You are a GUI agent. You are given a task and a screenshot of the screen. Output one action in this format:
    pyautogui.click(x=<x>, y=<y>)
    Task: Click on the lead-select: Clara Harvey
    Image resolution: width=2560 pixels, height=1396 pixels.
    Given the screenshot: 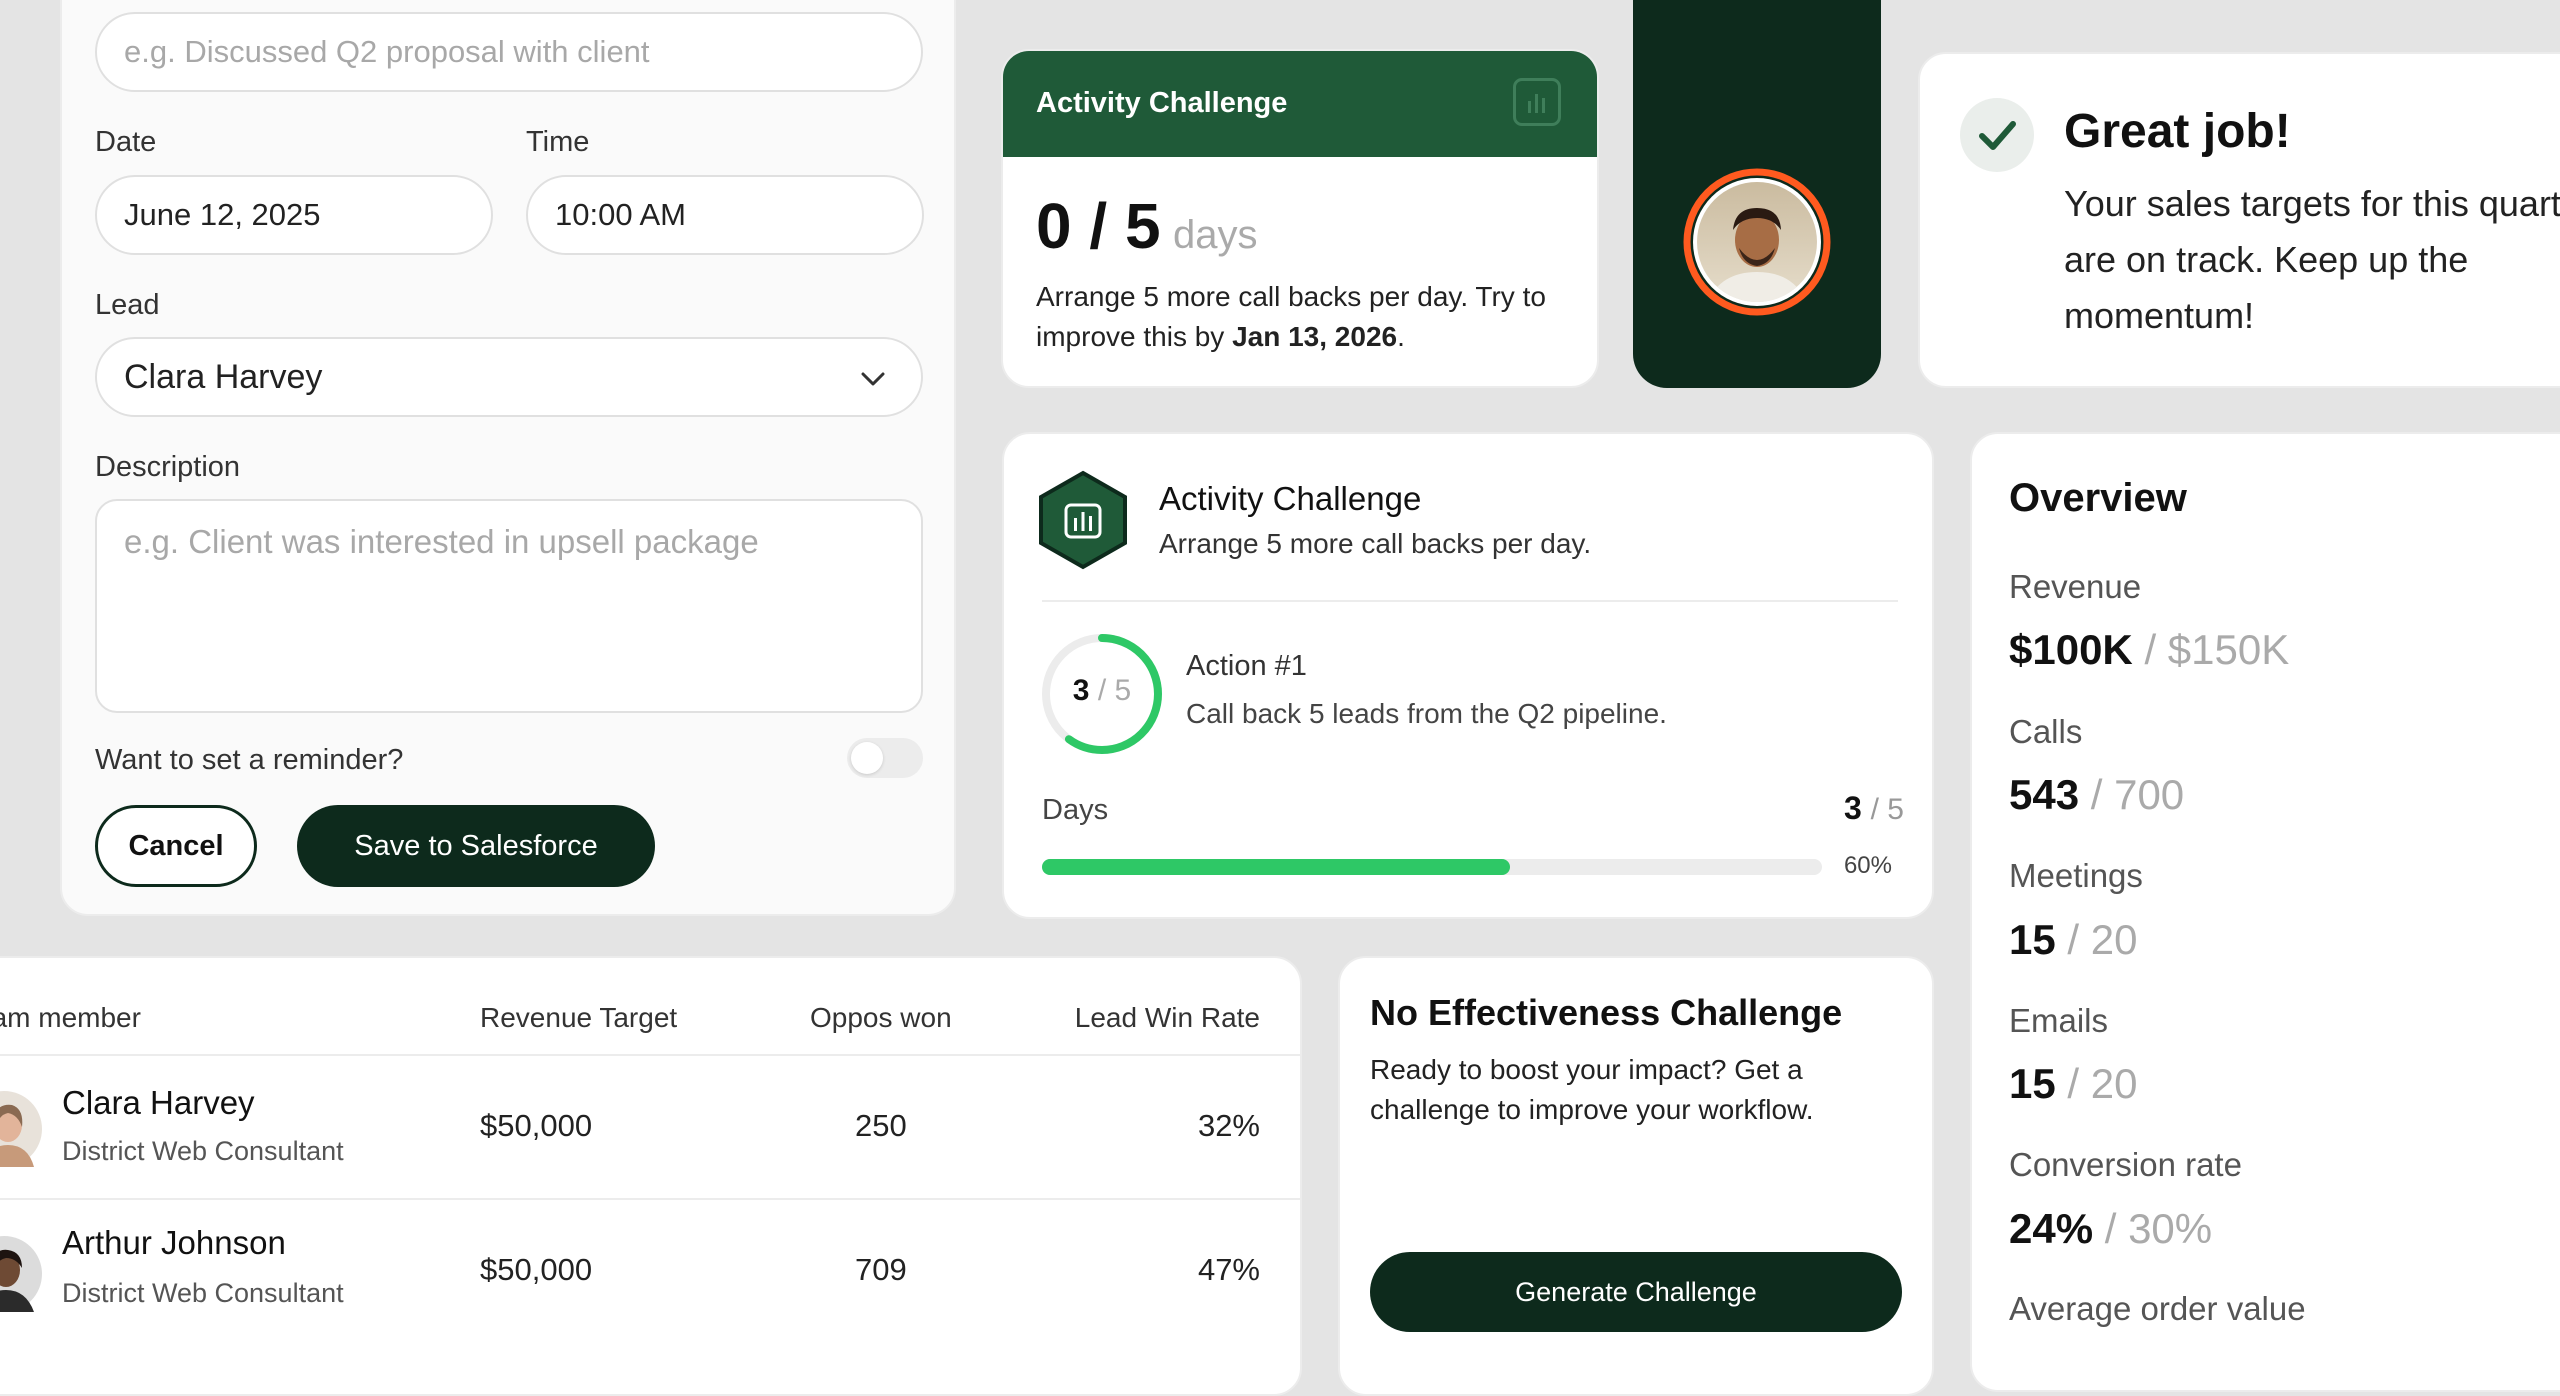 What is the action you would take?
    pyautogui.click(x=509, y=377)
    